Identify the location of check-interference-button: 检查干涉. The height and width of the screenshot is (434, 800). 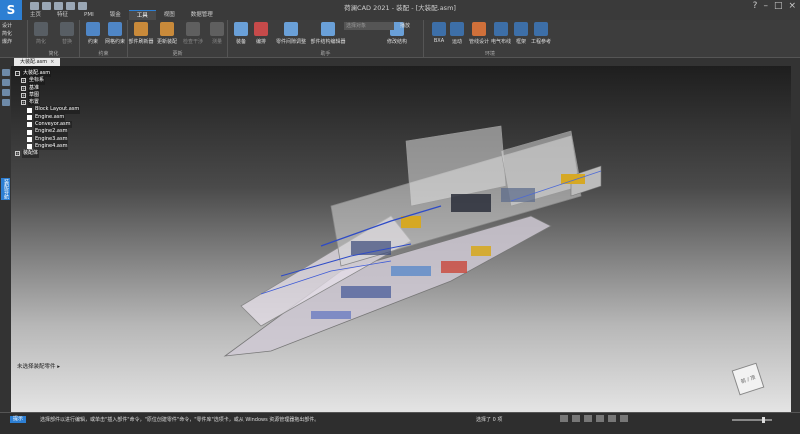
(193, 33).